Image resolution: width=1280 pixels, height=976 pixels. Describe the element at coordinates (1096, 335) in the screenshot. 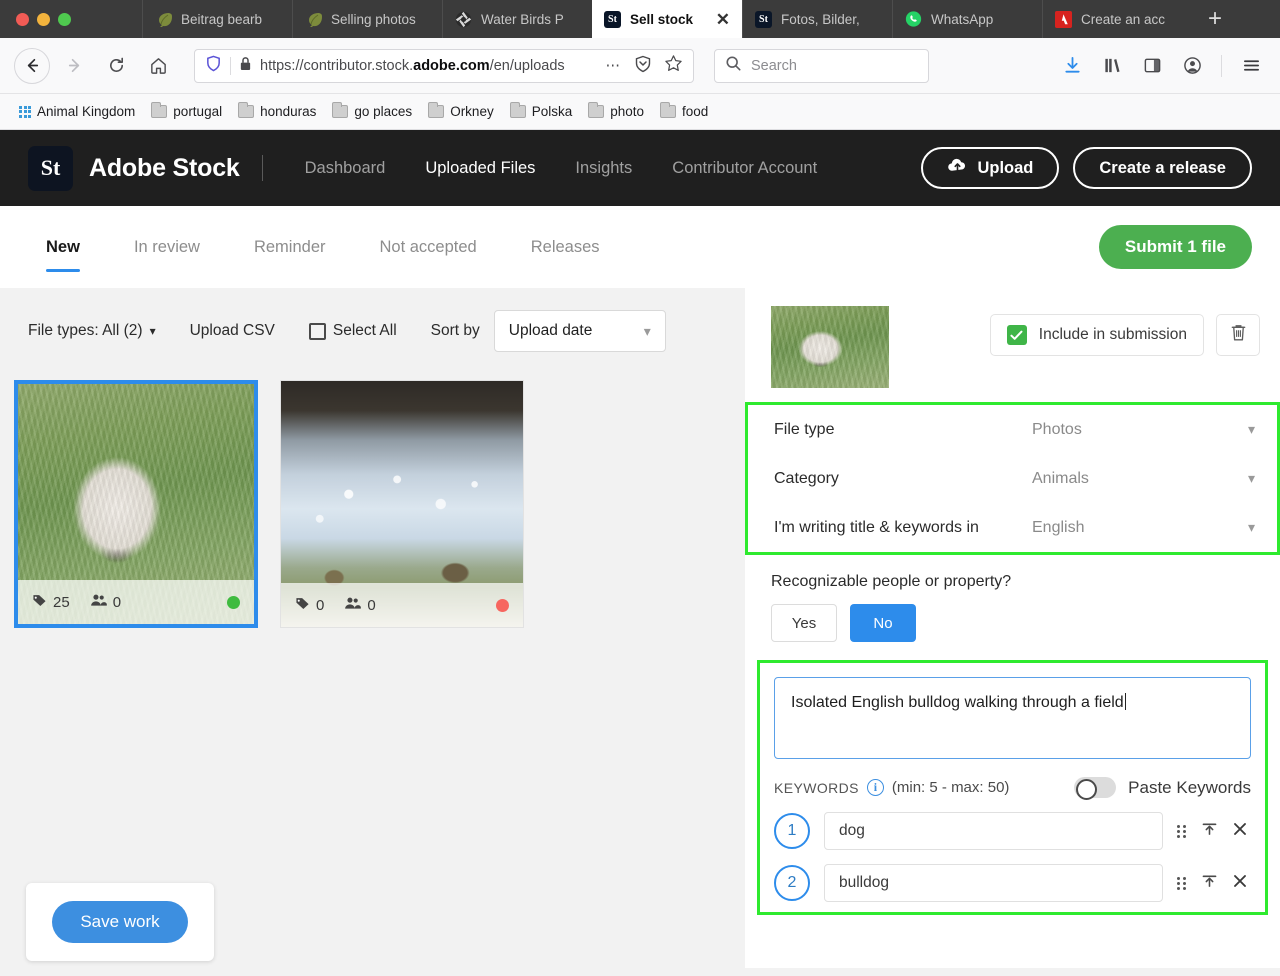

I see `include-in-submission-checkbox: Include in submission` at that location.